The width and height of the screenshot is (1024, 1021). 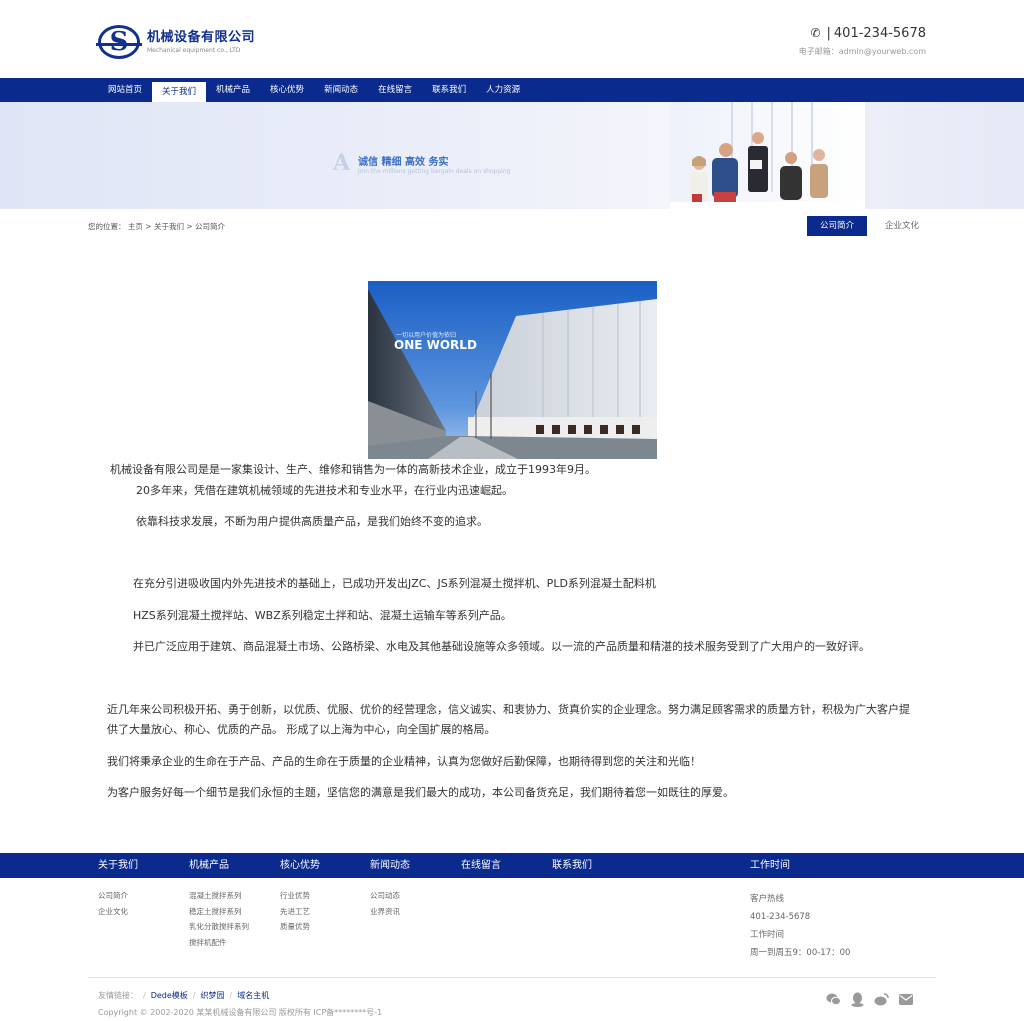 What do you see at coordinates (481, 865) in the screenshot?
I see `footer-nav-message: 在线留言` at bounding box center [481, 865].